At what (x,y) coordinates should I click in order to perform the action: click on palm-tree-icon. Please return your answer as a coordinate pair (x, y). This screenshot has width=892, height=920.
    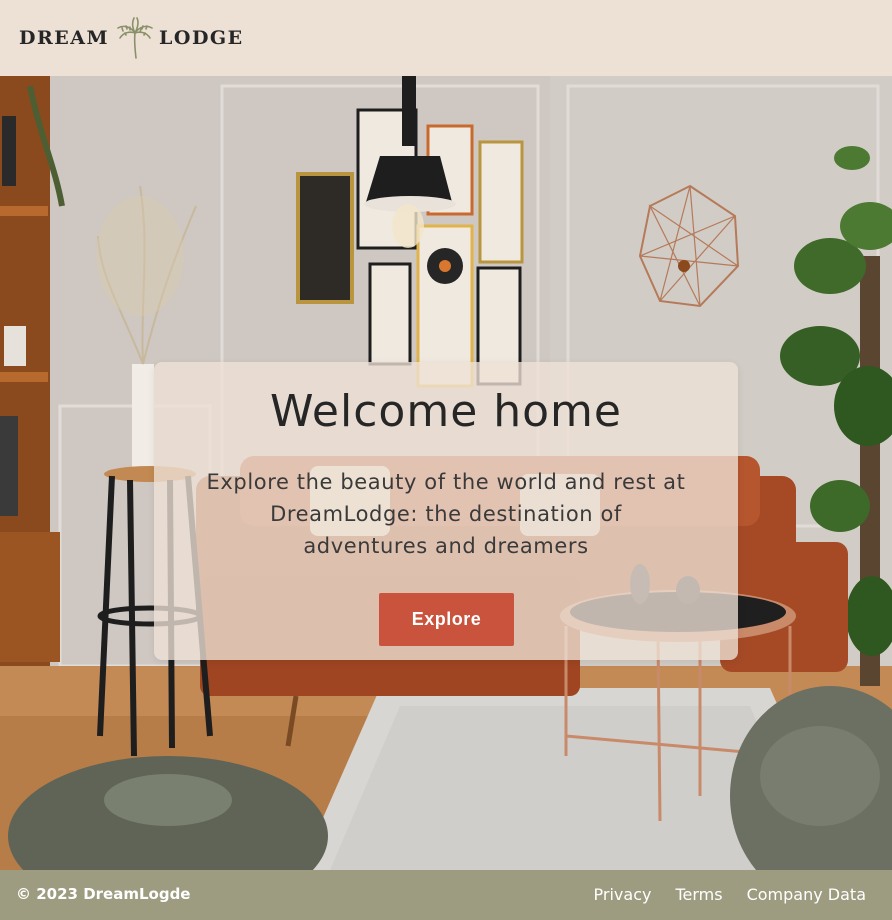
    Looking at the image, I should click on (135, 38).